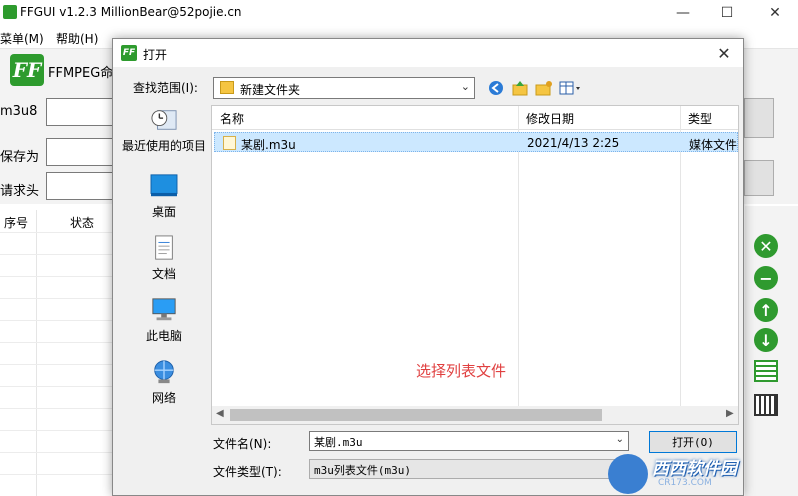 Image resolution: width=798 pixels, height=496 pixels. What do you see at coordinates (694, 469) in the screenshot?
I see `watermark-text: 西西软件园` at bounding box center [694, 469].